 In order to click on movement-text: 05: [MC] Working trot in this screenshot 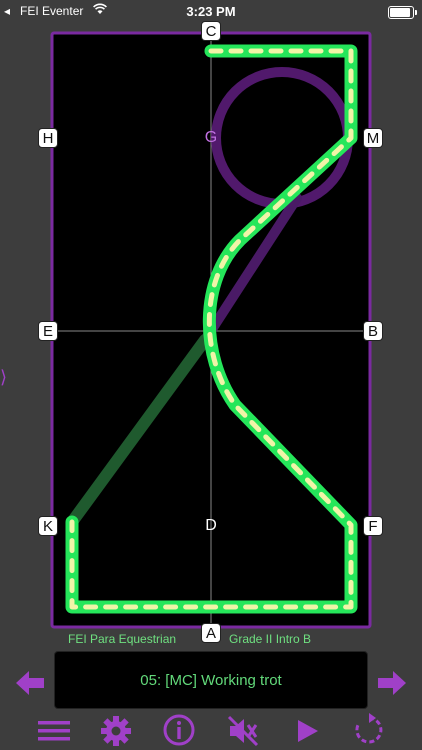, I will do `click(211, 680)`.